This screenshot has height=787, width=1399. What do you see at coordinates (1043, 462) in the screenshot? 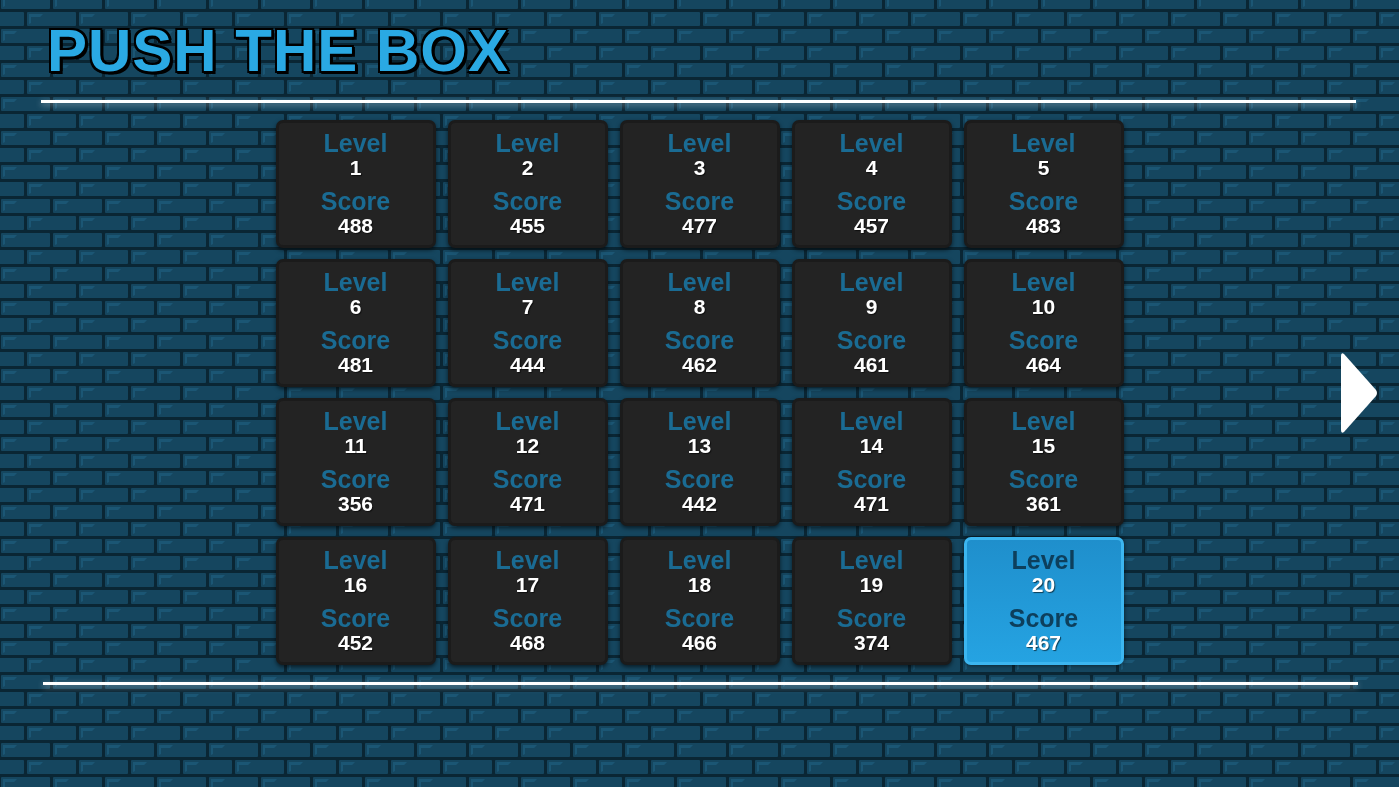
I see `level-card: Level 15 Score 361` at bounding box center [1043, 462].